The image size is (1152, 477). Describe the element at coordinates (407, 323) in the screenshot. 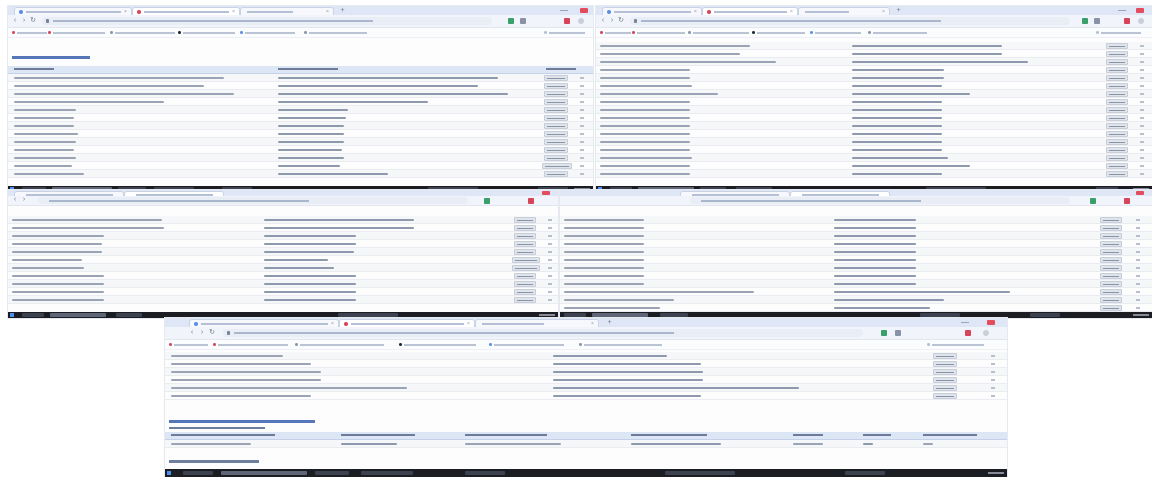

I see `tab-2: ×` at that location.